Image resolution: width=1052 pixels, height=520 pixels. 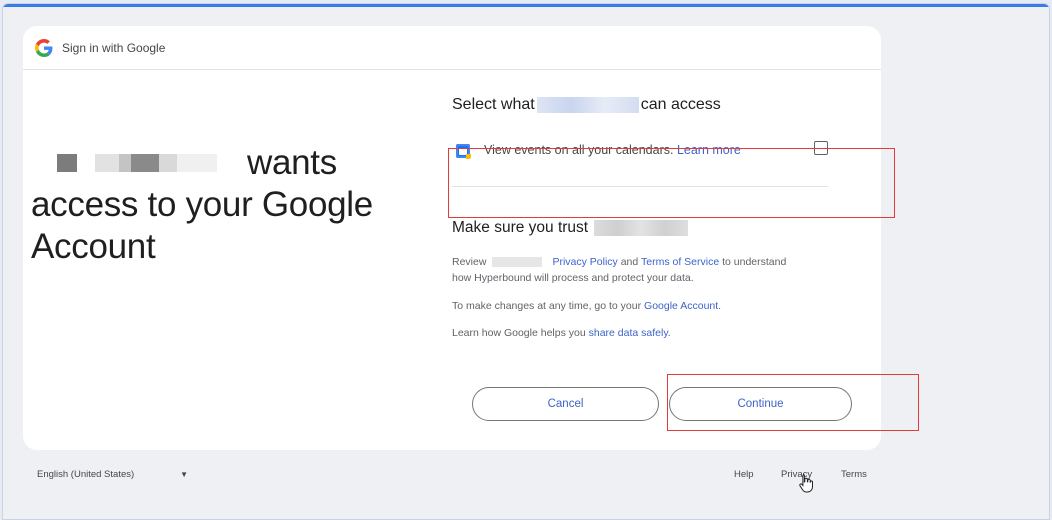 I want to click on hand-cursor-icon, so click(x=806, y=483).